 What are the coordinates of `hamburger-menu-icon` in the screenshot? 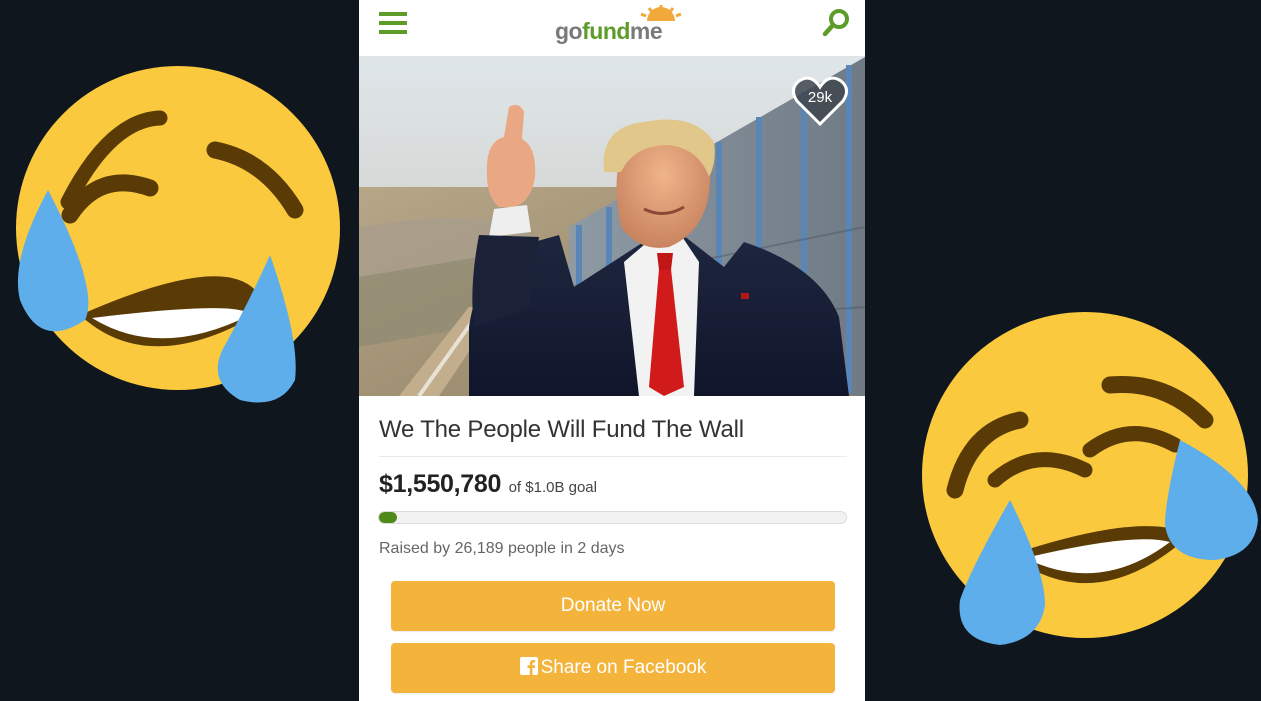 It's located at (394, 23).